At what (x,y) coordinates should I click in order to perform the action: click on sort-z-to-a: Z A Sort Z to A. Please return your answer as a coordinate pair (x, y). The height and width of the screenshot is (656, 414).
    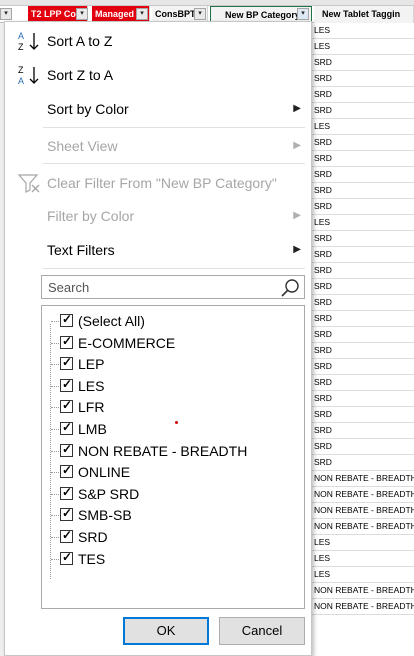
    Looking at the image, I should click on (158, 75).